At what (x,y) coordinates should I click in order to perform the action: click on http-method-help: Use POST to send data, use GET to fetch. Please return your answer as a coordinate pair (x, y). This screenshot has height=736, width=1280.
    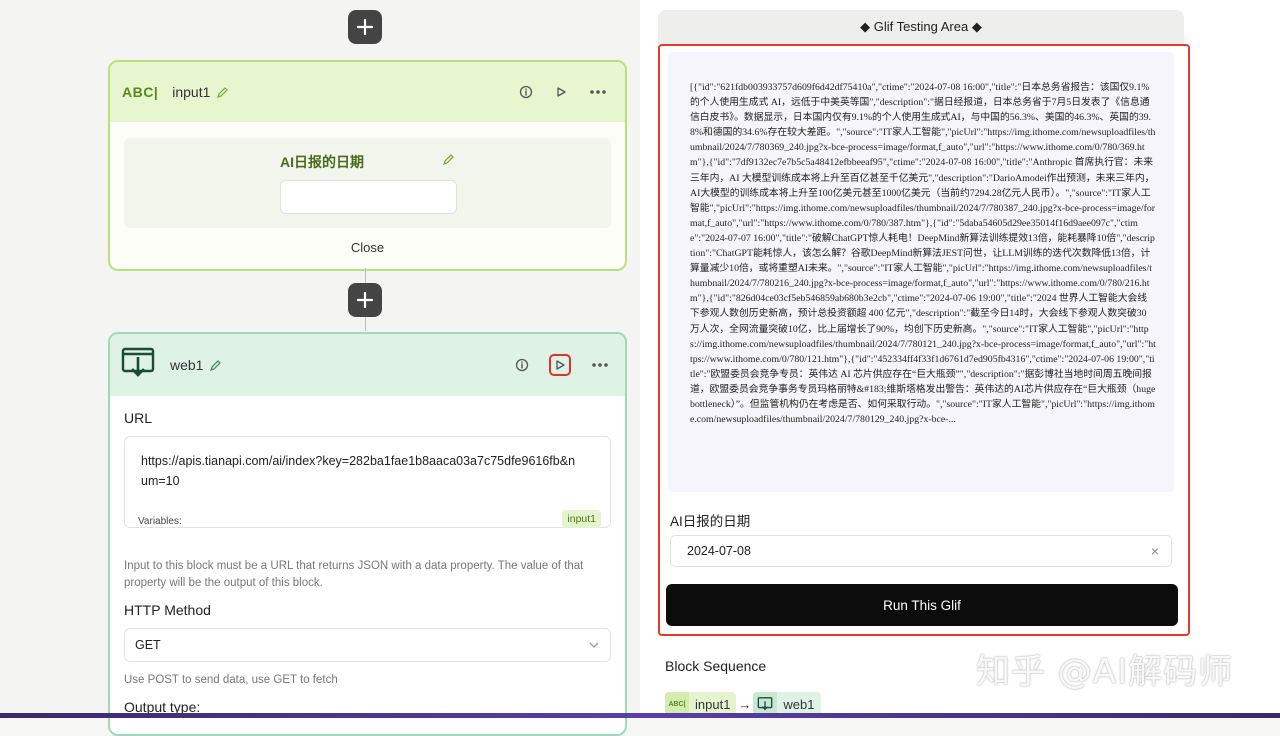
    Looking at the image, I should click on (231, 680).